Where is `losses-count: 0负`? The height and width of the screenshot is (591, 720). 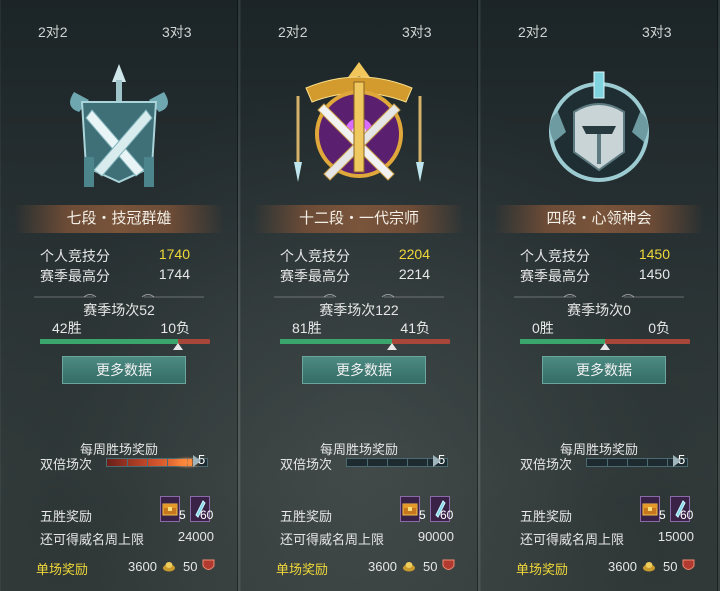 losses-count: 0负 is located at coordinates (659, 328).